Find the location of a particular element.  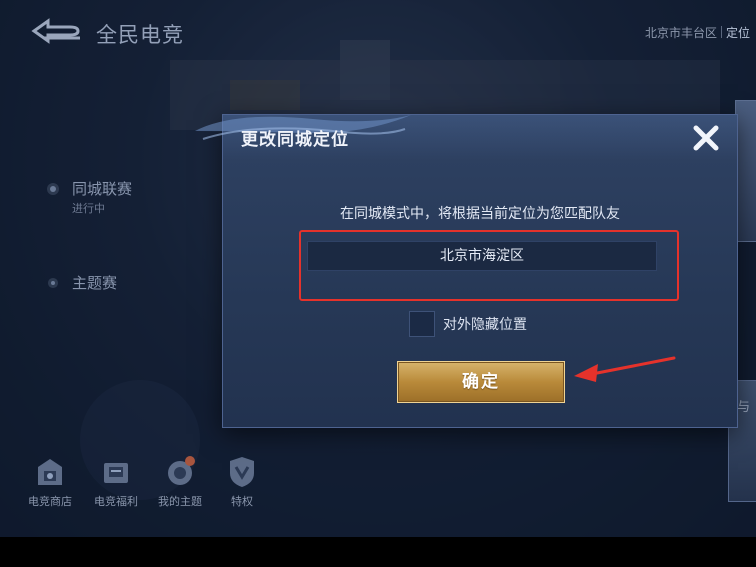

bottom-item-shop: 电竞商店 is located at coordinates (50, 482).